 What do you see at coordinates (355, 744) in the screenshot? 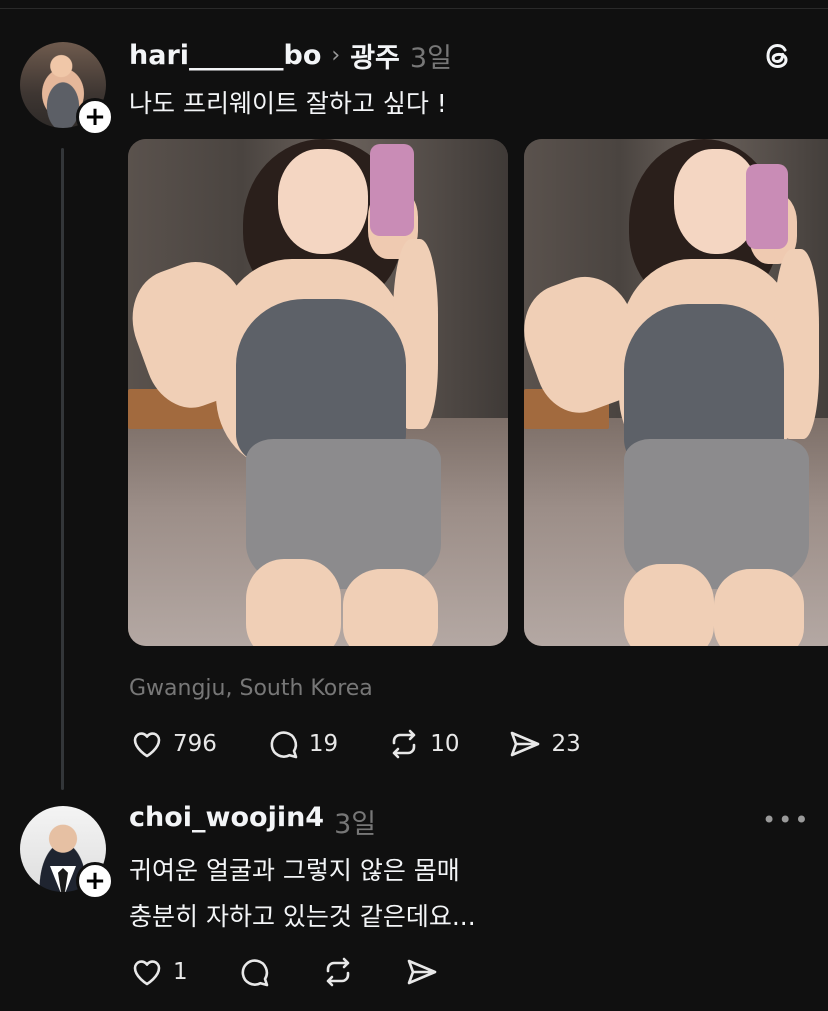
I see `post-actions: 796 19 10 23` at bounding box center [355, 744].